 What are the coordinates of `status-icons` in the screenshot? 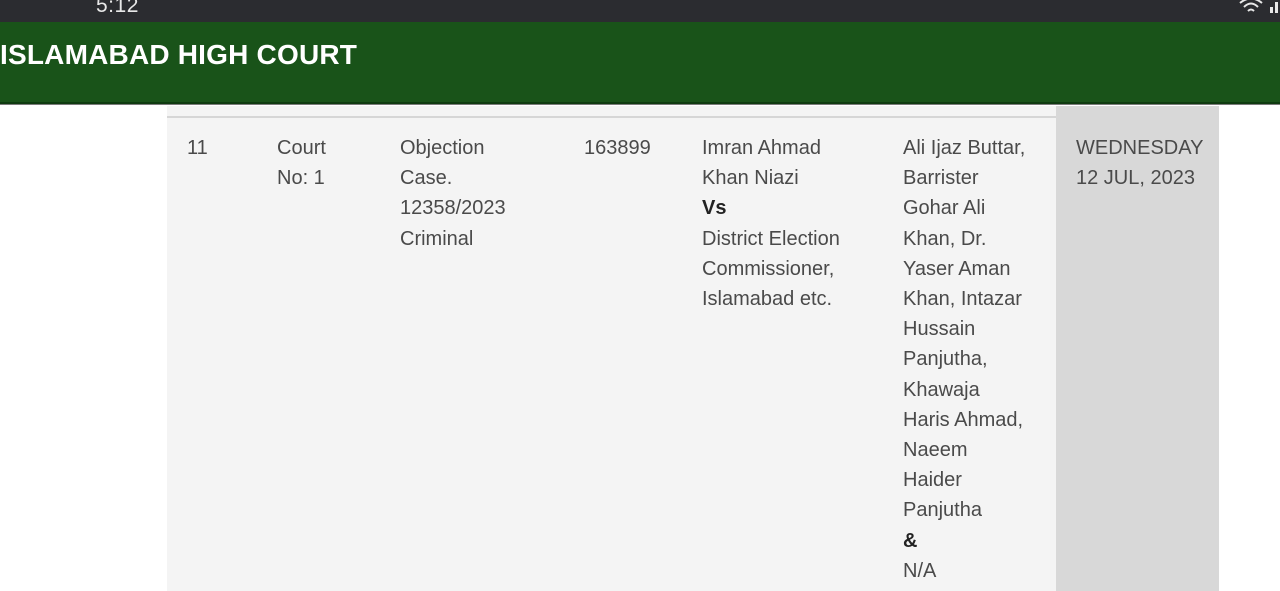 It's located at (1258, 7).